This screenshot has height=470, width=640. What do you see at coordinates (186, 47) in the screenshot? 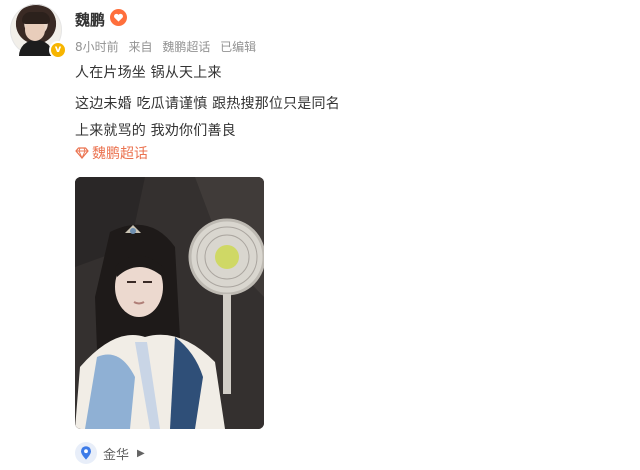
I see `source-link: 魏鹏超话` at bounding box center [186, 47].